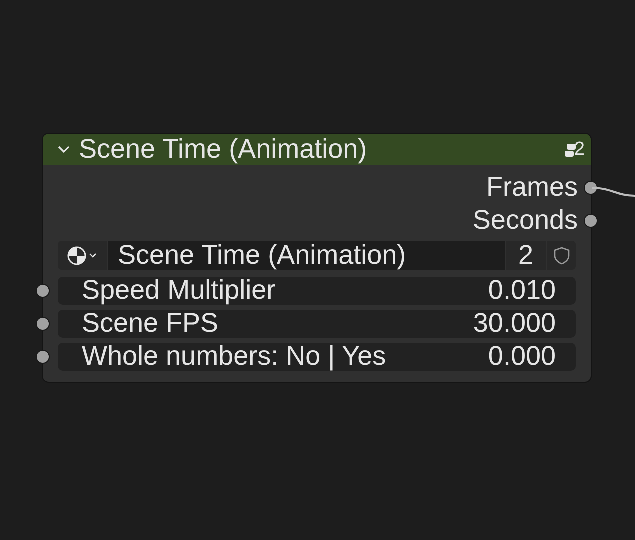 The image size is (635, 540). Describe the element at coordinates (77, 256) in the screenshot. I see `node-tree-icon` at that location.